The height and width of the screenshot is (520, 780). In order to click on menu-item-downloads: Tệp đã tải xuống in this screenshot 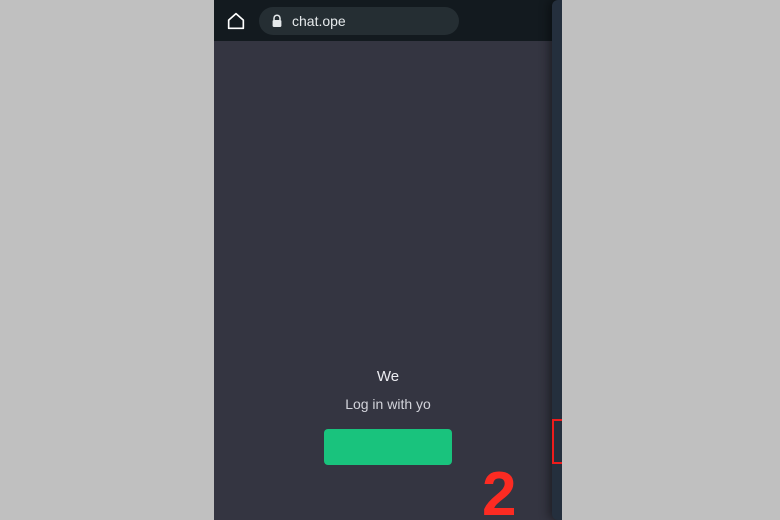, I will do `click(557, 192)`.